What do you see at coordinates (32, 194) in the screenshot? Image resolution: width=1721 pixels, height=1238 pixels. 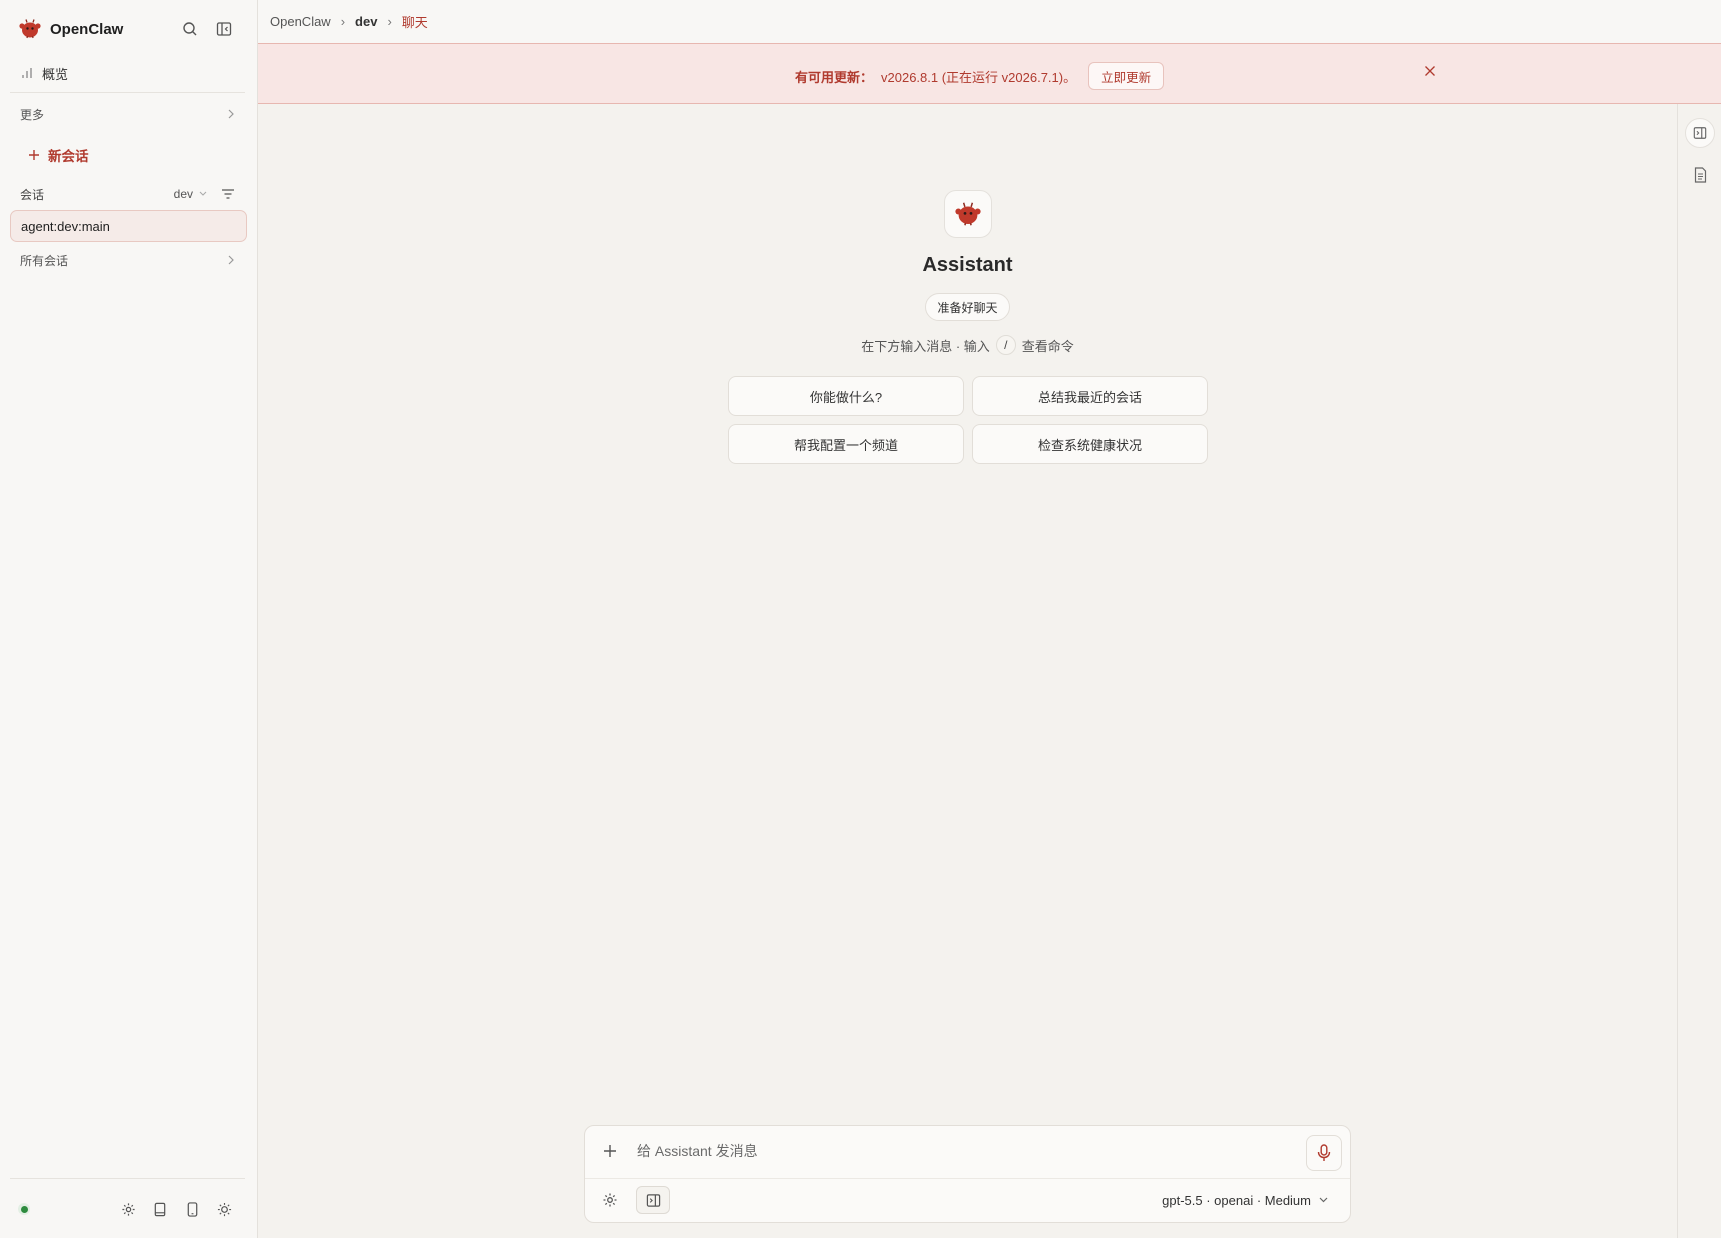 I see `sessions-label: 会话` at bounding box center [32, 194].